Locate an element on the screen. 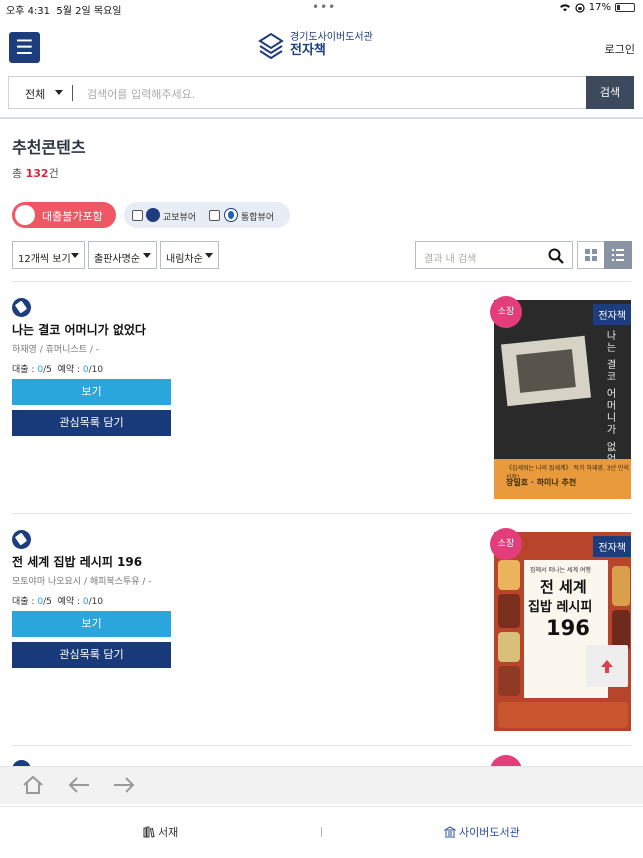 The width and height of the screenshot is (643, 858). bottom-tab-bar: 서재 사이버도서관 is located at coordinates (321, 832).